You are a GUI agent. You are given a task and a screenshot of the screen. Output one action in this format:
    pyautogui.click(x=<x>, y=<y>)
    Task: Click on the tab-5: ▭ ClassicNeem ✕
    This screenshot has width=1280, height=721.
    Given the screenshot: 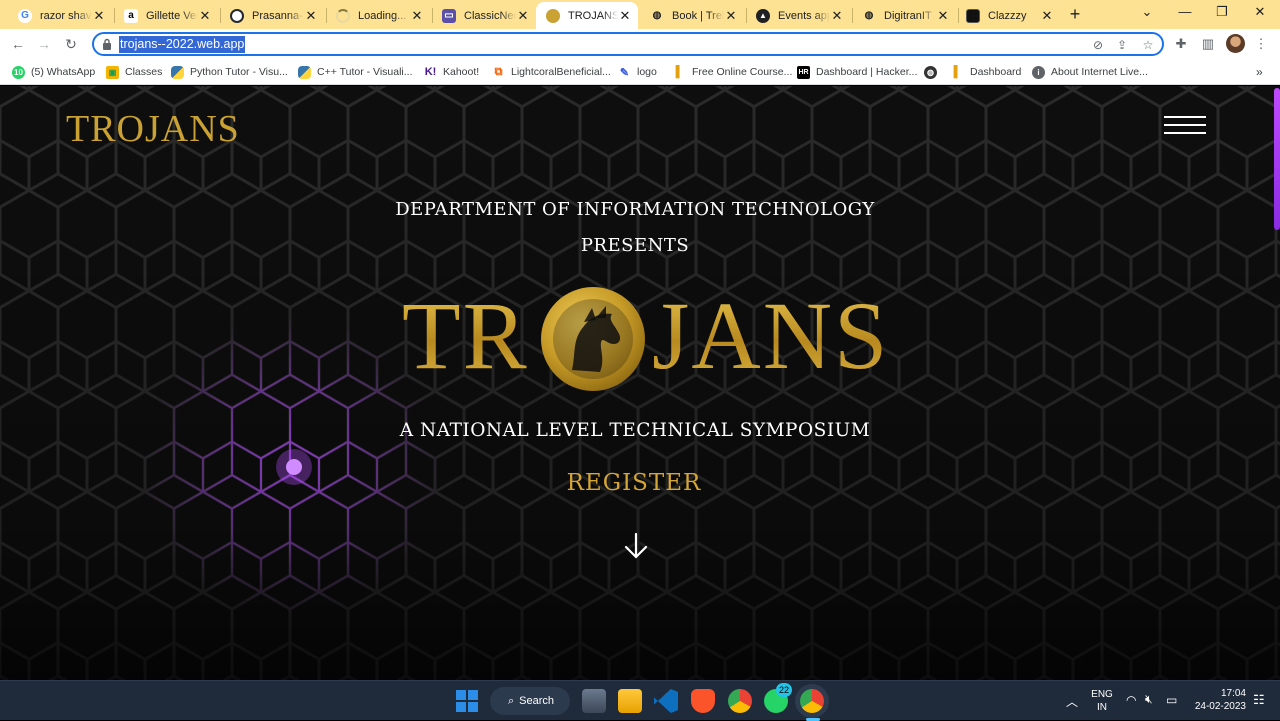 What is the action you would take?
    pyautogui.click(x=484, y=15)
    